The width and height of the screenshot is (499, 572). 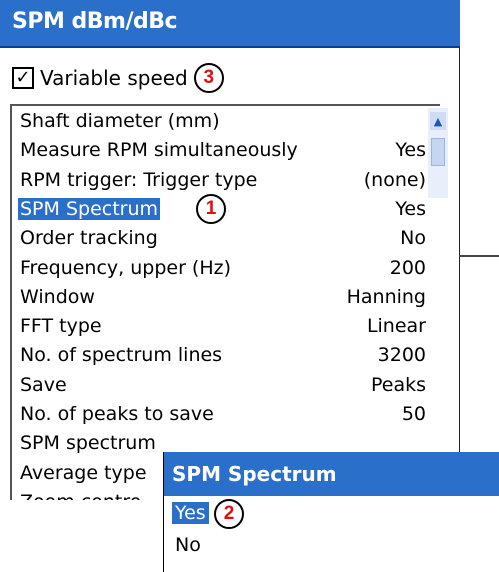 What do you see at coordinates (413, 414) in the screenshot?
I see `parameter-value: 50` at bounding box center [413, 414].